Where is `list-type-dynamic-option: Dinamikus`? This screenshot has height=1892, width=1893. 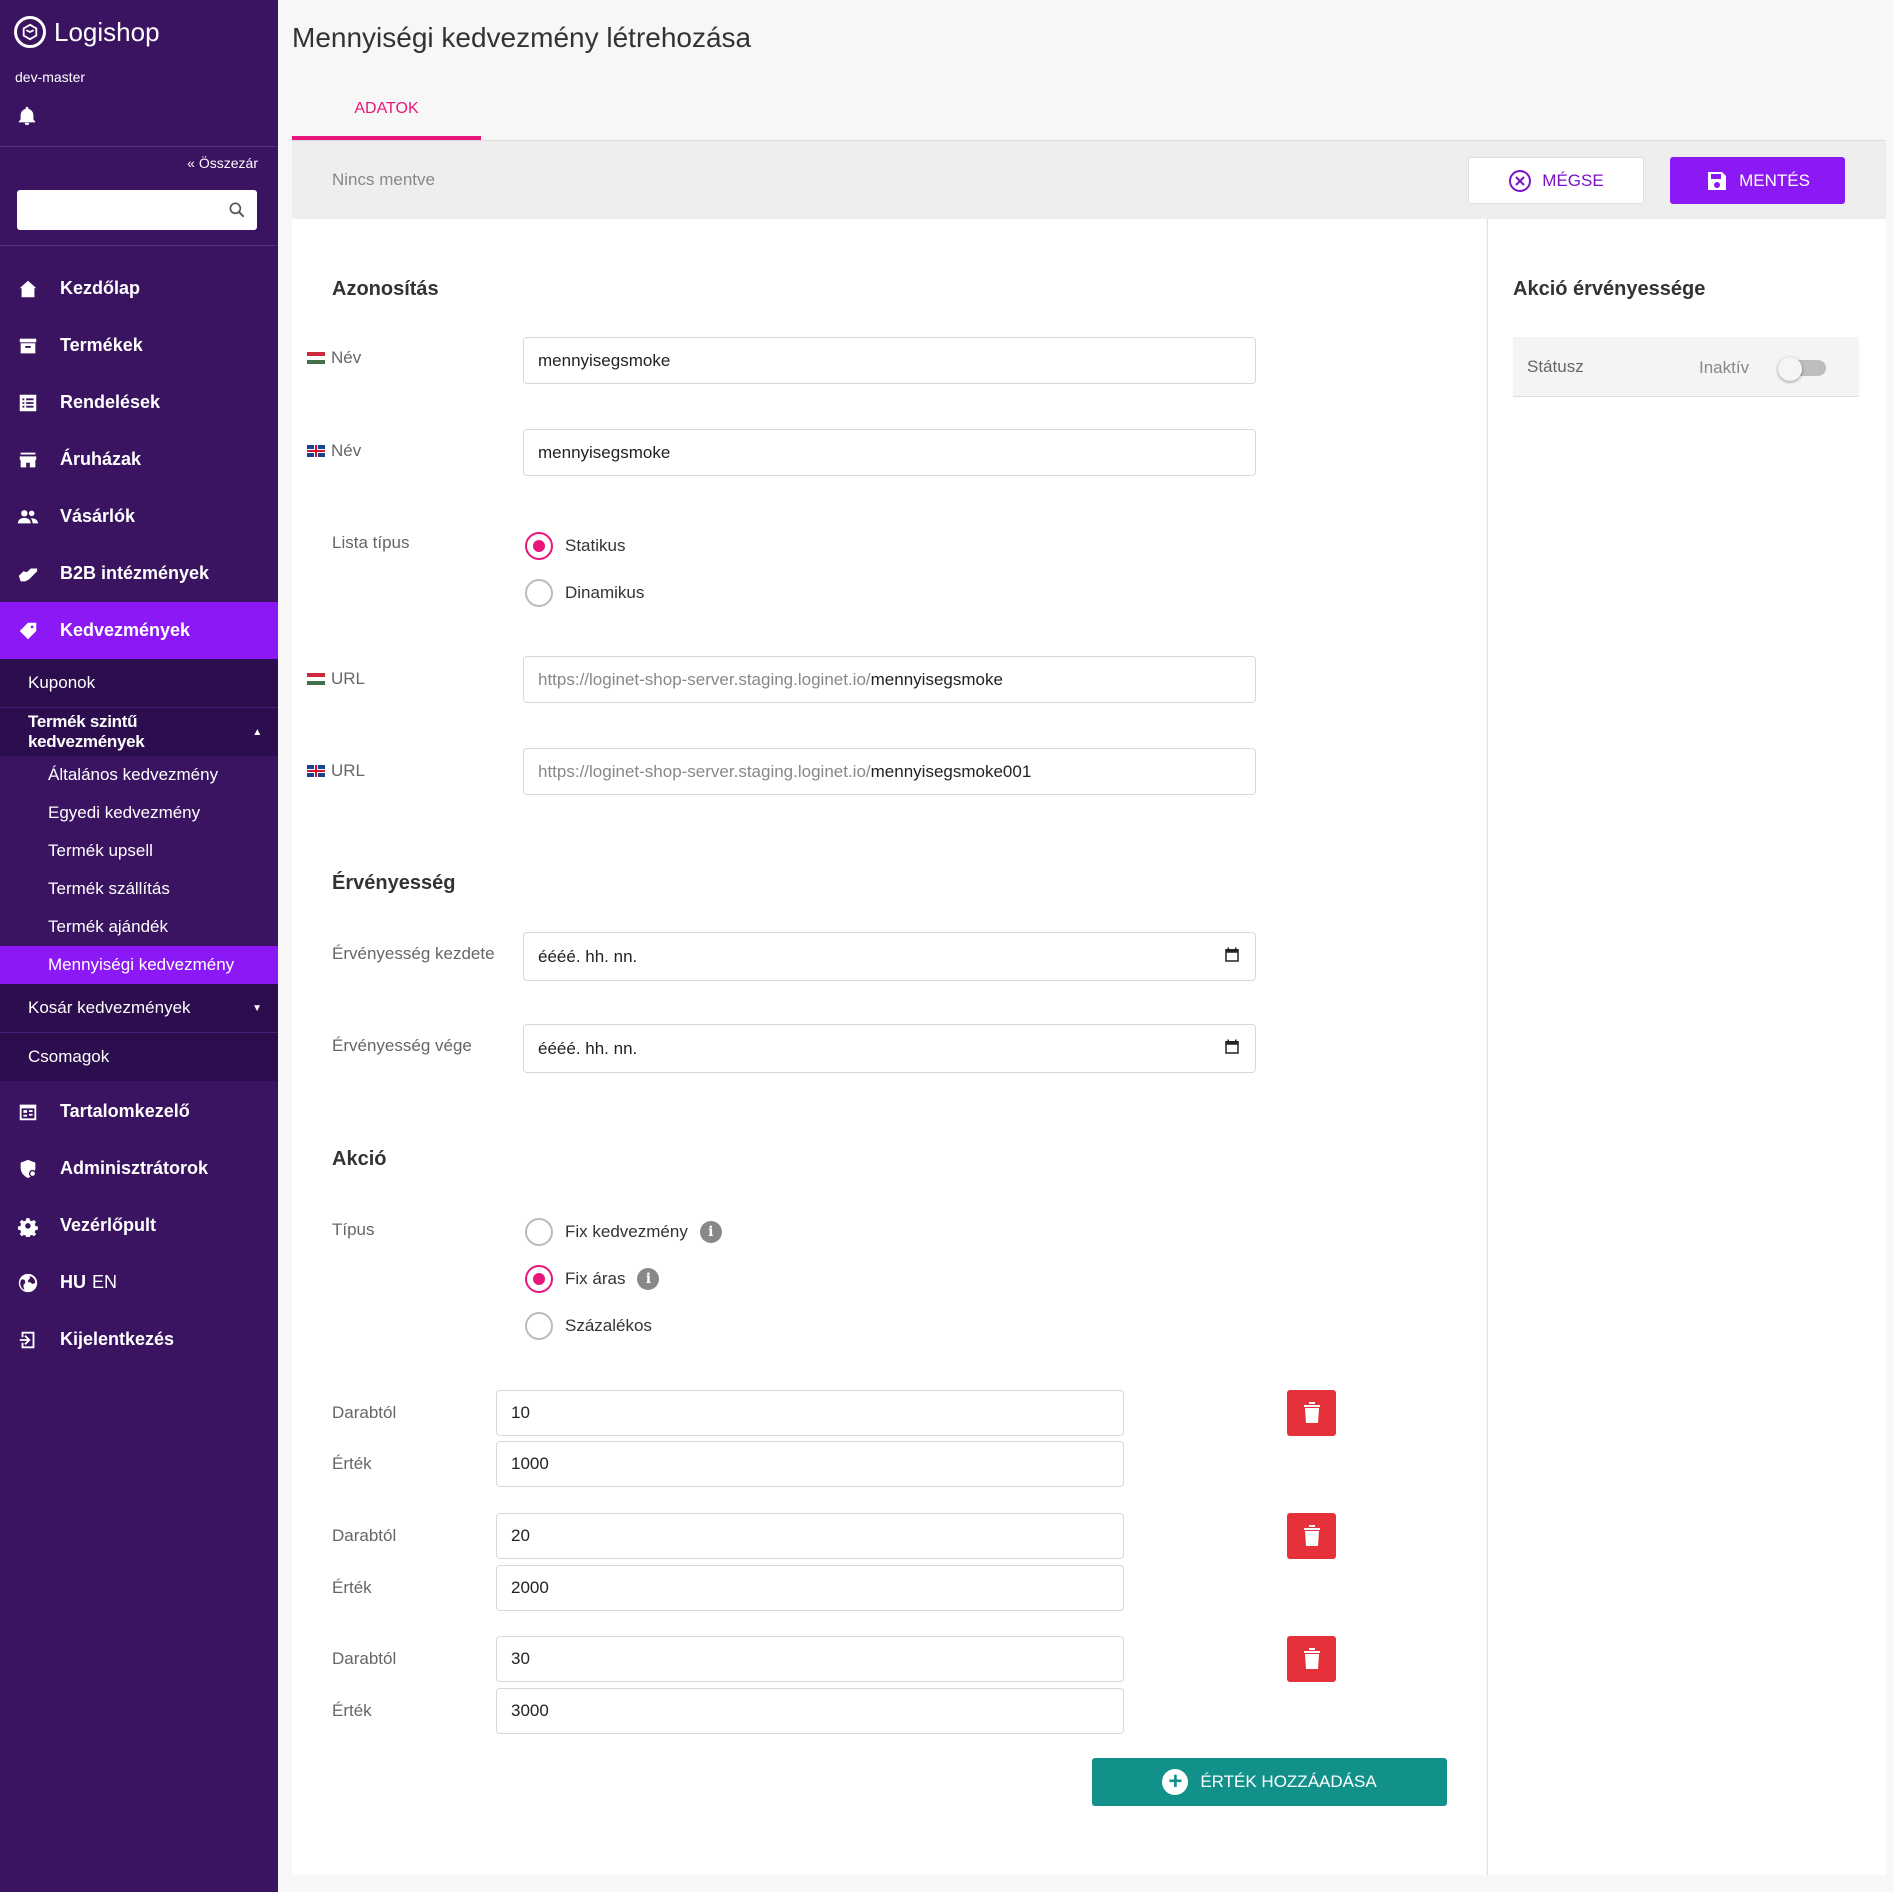
list-type-dynamic-option: Dinamikus is located at coordinates (584, 593).